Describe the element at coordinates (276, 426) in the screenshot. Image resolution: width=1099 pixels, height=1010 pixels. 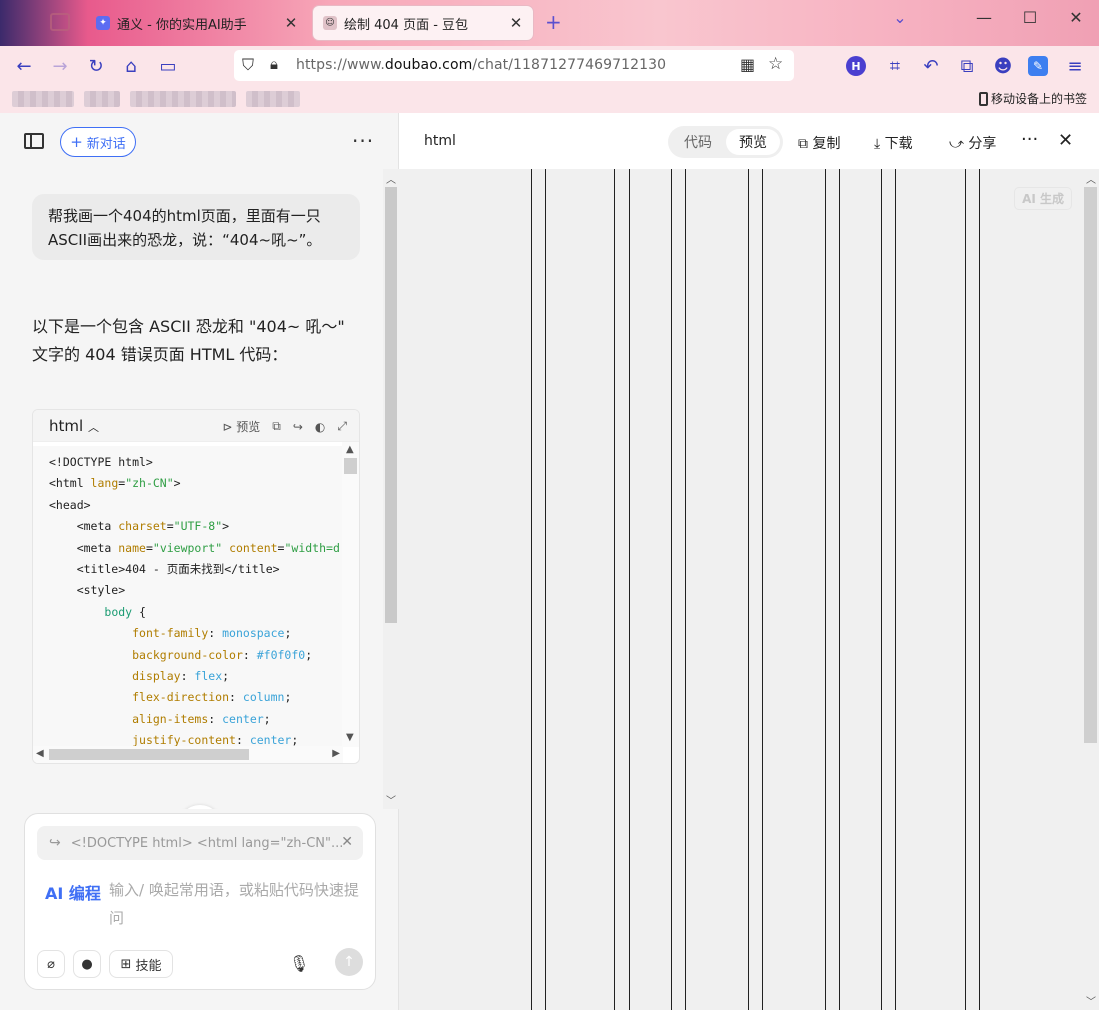
I see `copy-icon: ⧉` at that location.